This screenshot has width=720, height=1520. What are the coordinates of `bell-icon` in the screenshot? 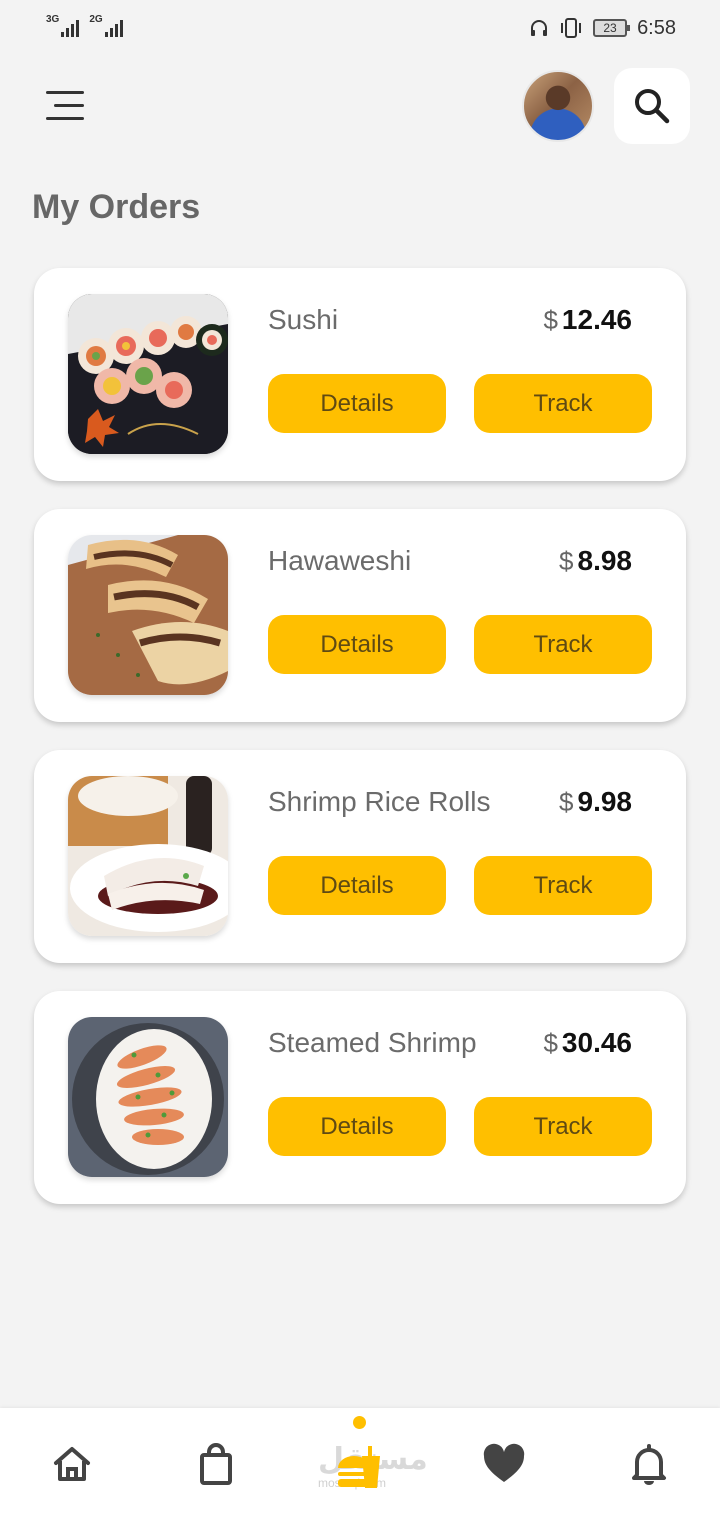 It's located at (649, 1464).